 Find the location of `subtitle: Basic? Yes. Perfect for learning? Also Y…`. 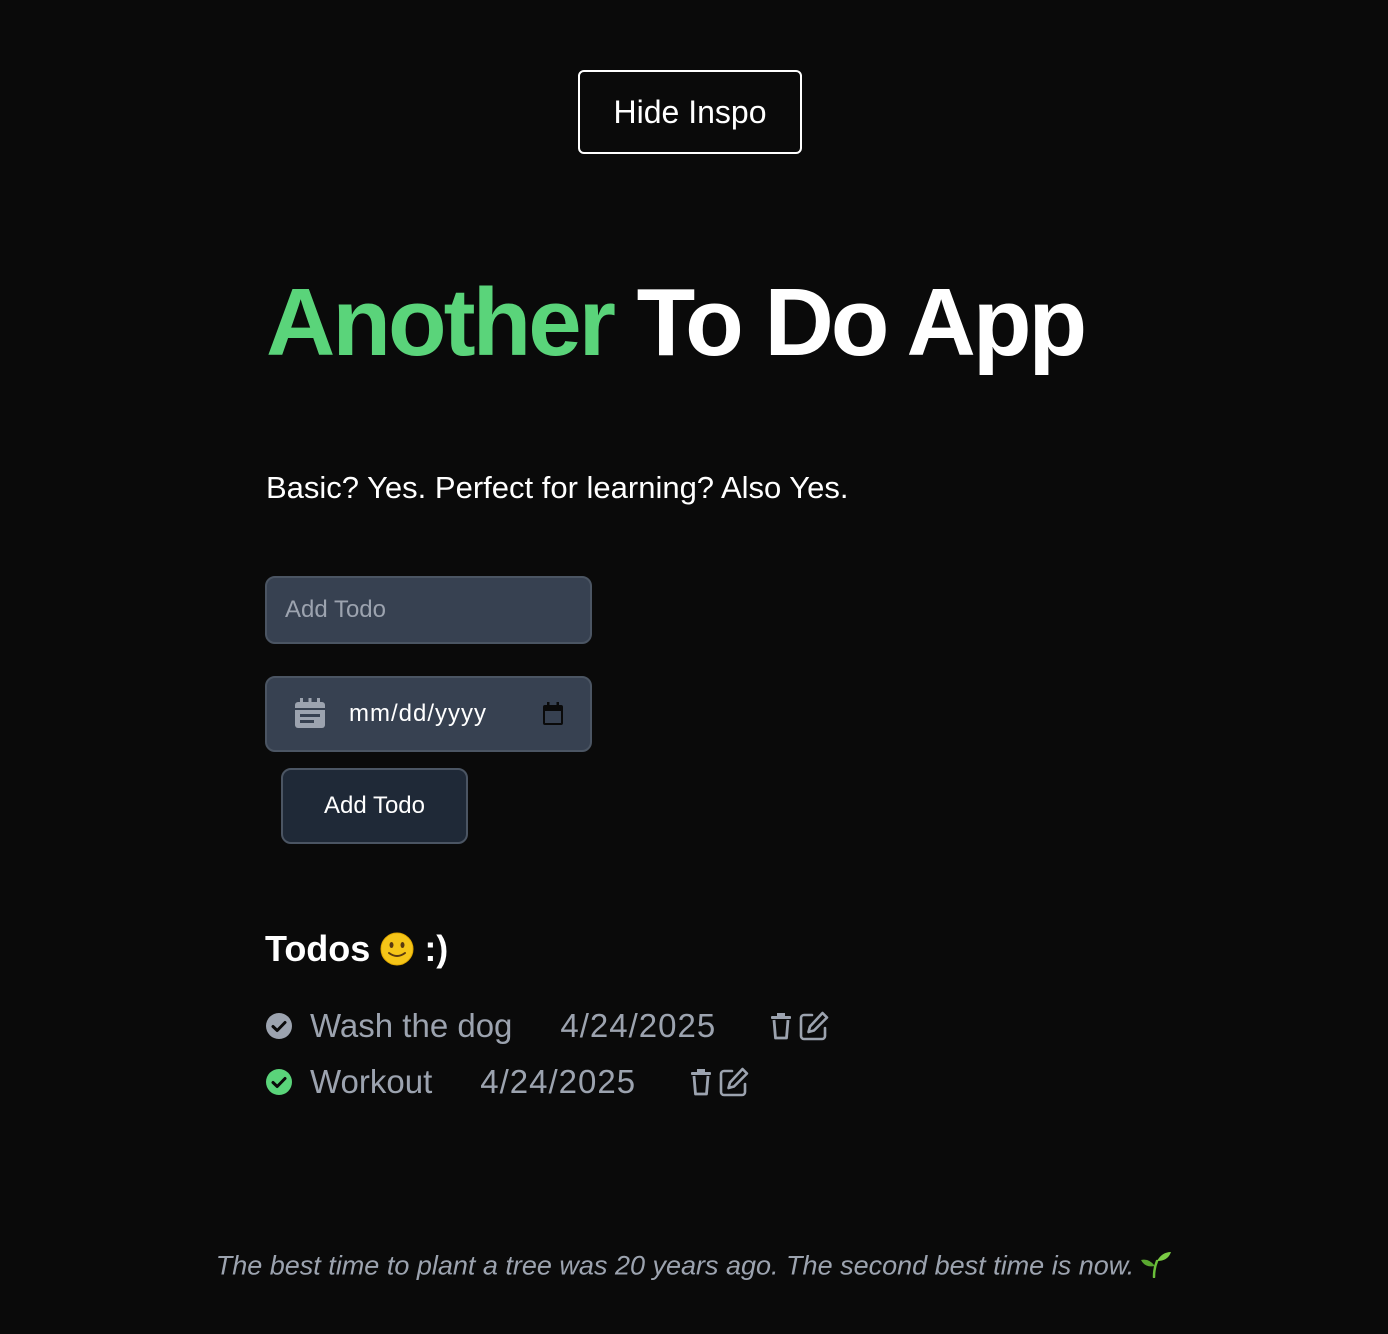

subtitle: Basic? Yes. Perfect for learning? Also Y… is located at coordinates (557, 487).